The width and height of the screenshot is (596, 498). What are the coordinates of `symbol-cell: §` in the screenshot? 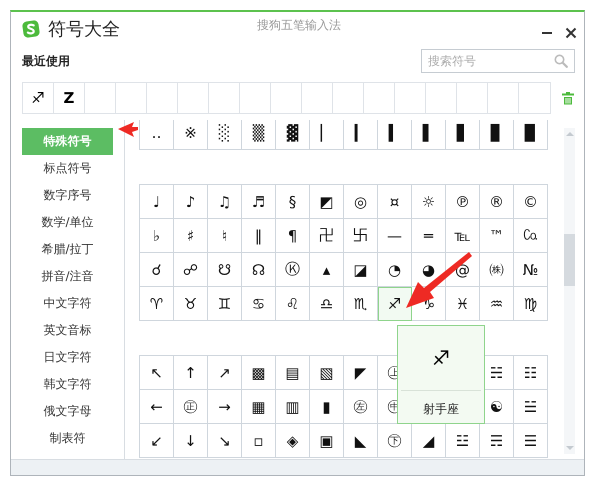 It's located at (293, 202).